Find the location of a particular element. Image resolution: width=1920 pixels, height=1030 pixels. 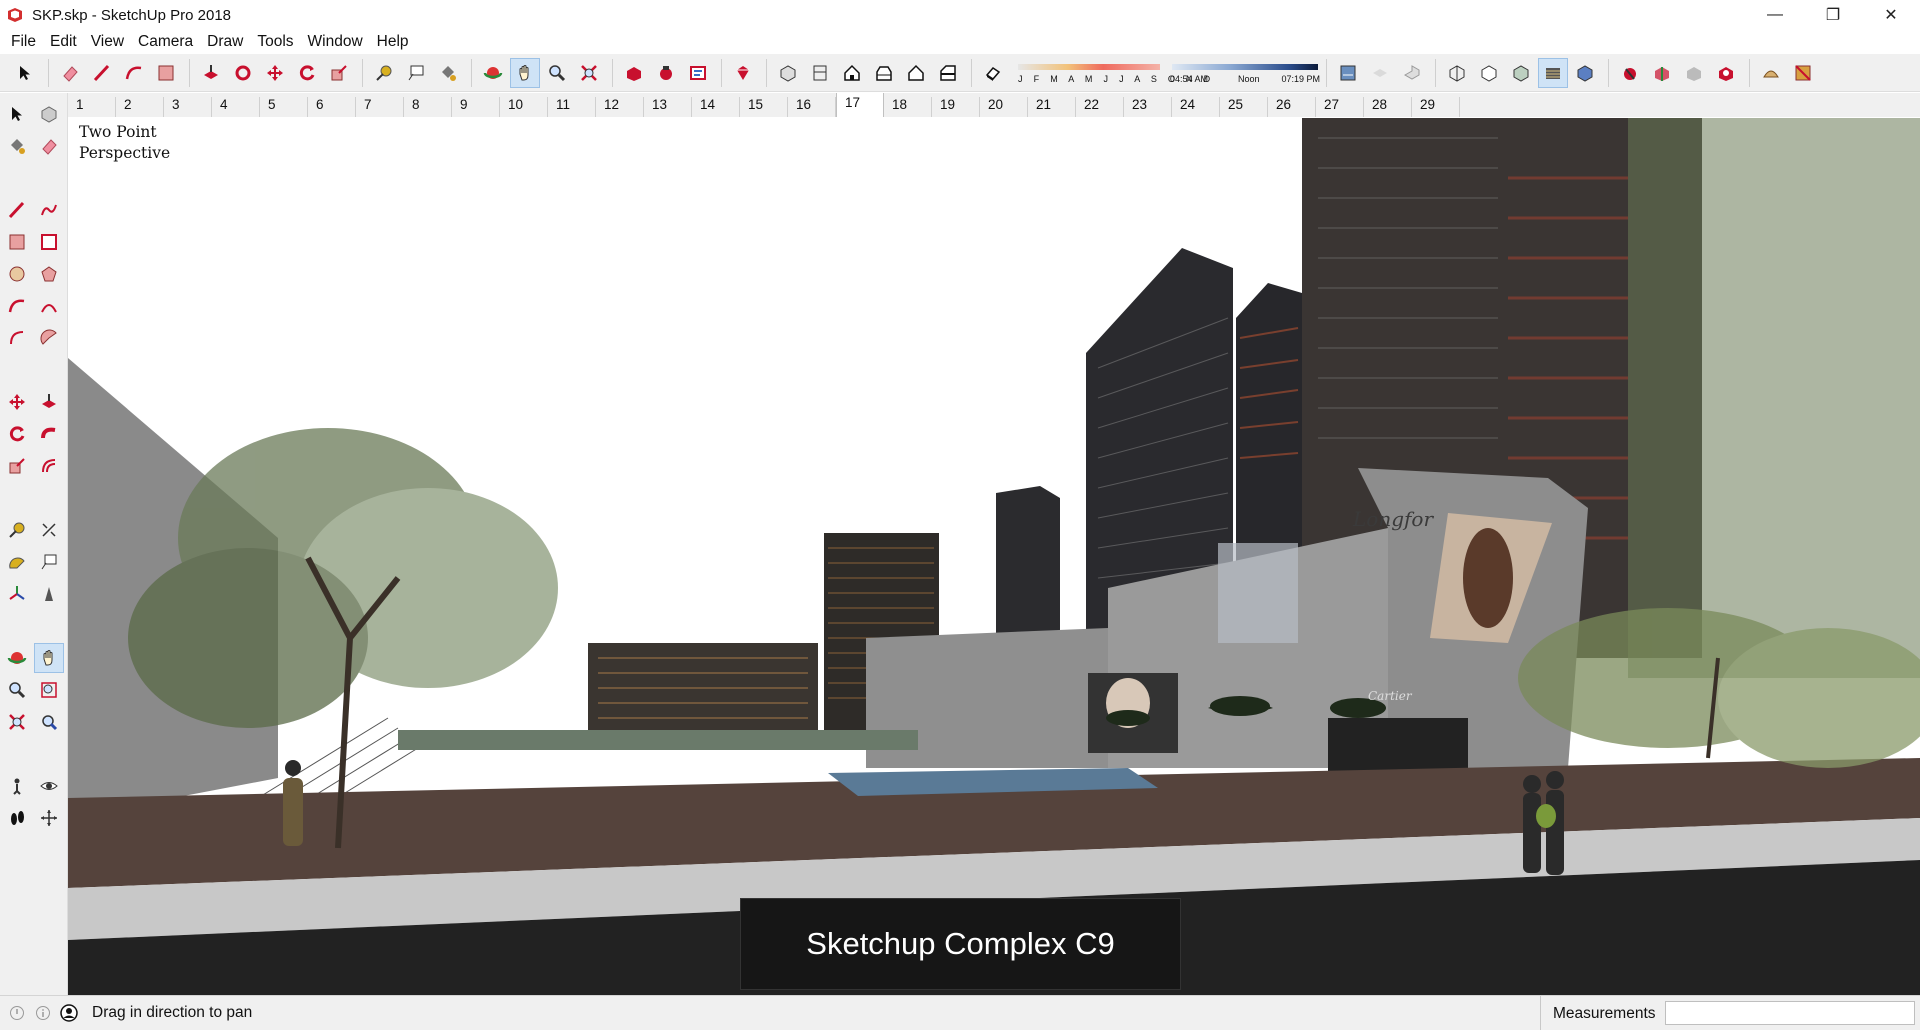

scene-tab: 4 is located at coordinates (236, 107).